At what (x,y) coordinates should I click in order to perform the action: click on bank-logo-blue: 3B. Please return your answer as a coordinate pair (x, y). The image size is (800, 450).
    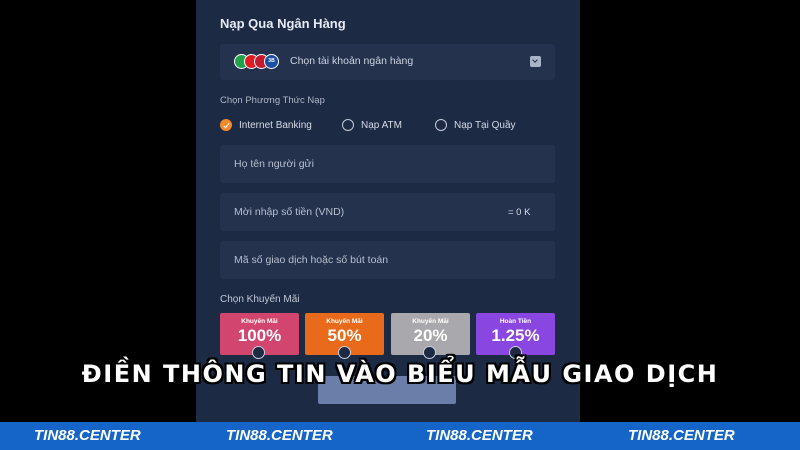
    Looking at the image, I should click on (271, 61).